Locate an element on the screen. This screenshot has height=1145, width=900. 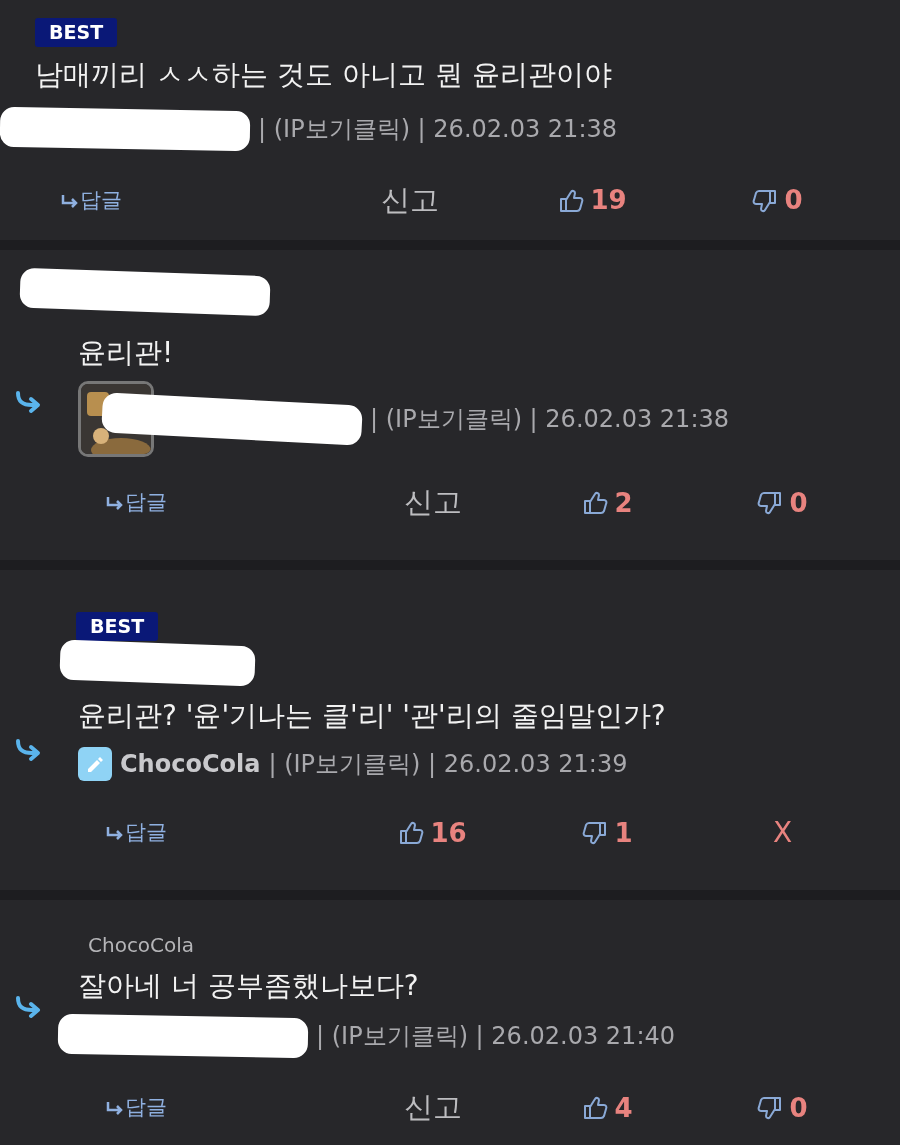
quoted-author: ChocoCola is located at coordinates (142, 945).